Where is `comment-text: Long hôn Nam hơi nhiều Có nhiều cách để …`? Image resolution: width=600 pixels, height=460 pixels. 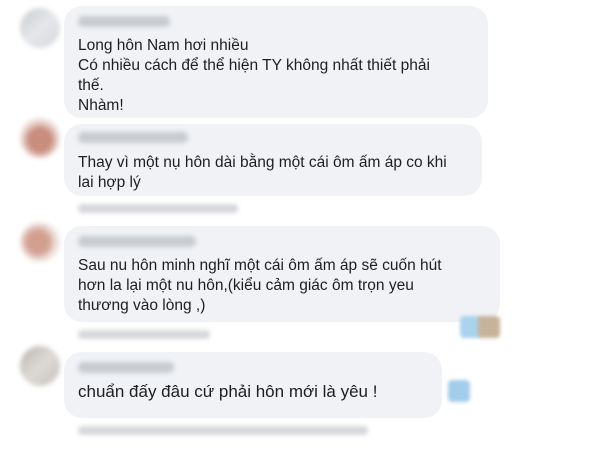 comment-text: Long hôn Nam hơi nhiều Có nhiều cách để … is located at coordinates (277, 76).